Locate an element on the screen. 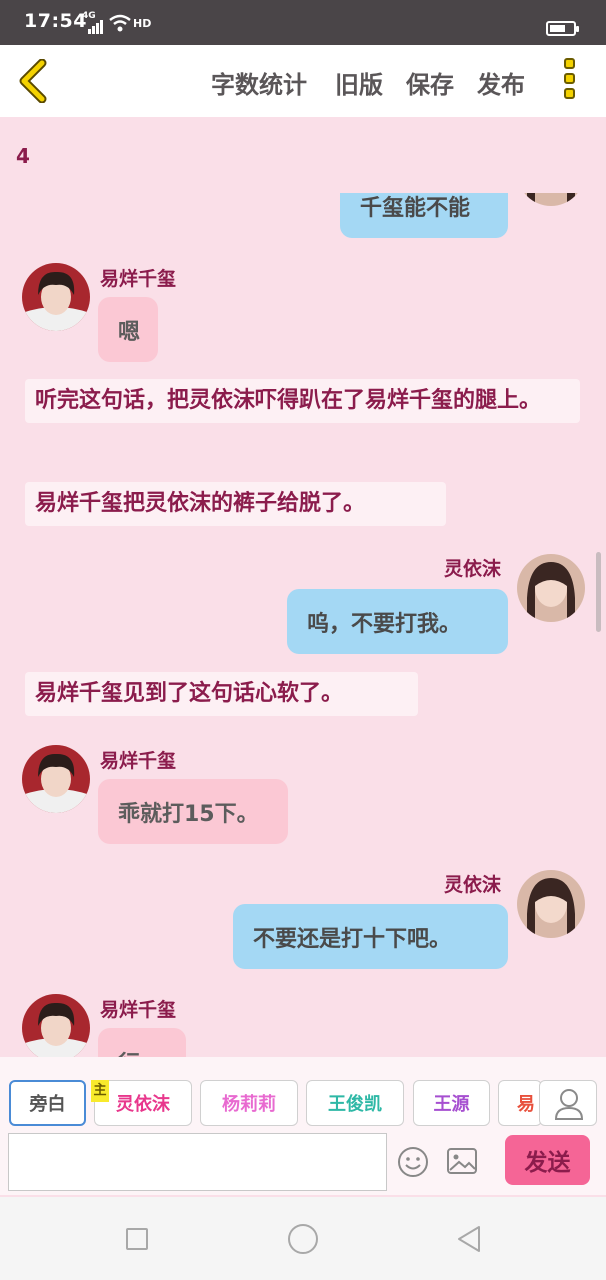 The image size is (606, 1280). back-triangle-icon is located at coordinates (469, 1239).